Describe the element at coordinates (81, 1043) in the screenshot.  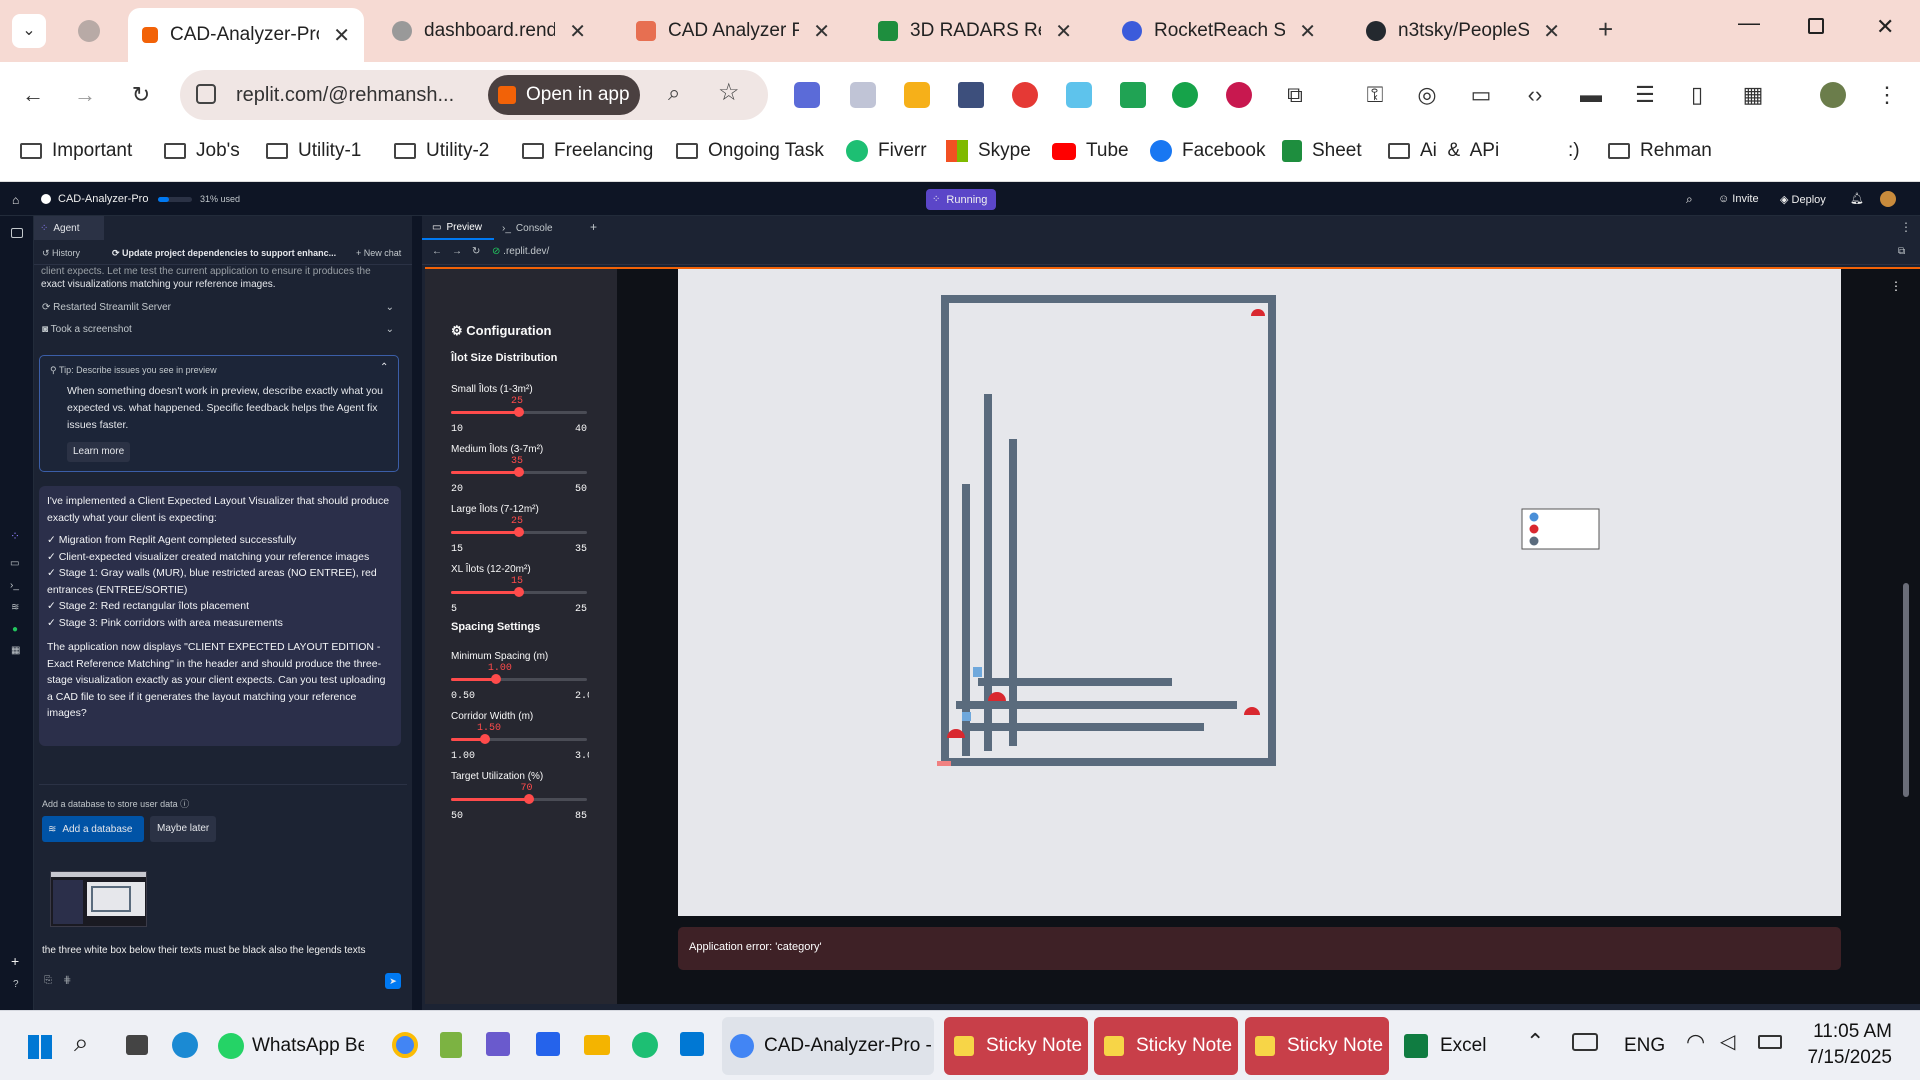
I see `search-icon: ⌕` at that location.